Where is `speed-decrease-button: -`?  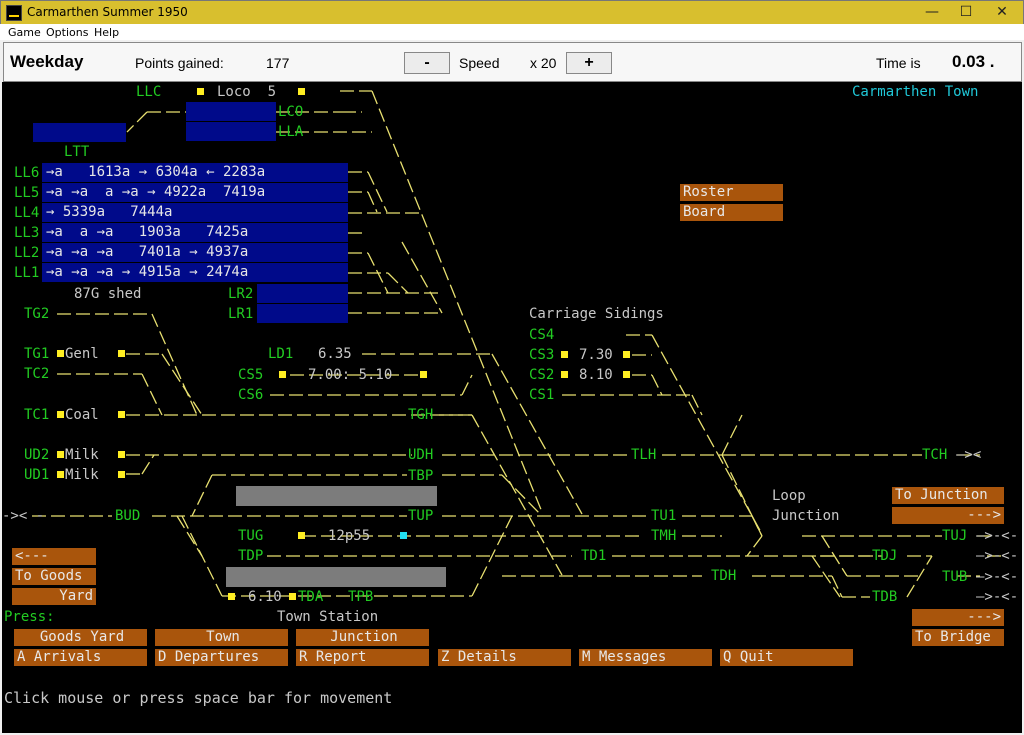 speed-decrease-button: - is located at coordinates (427, 63).